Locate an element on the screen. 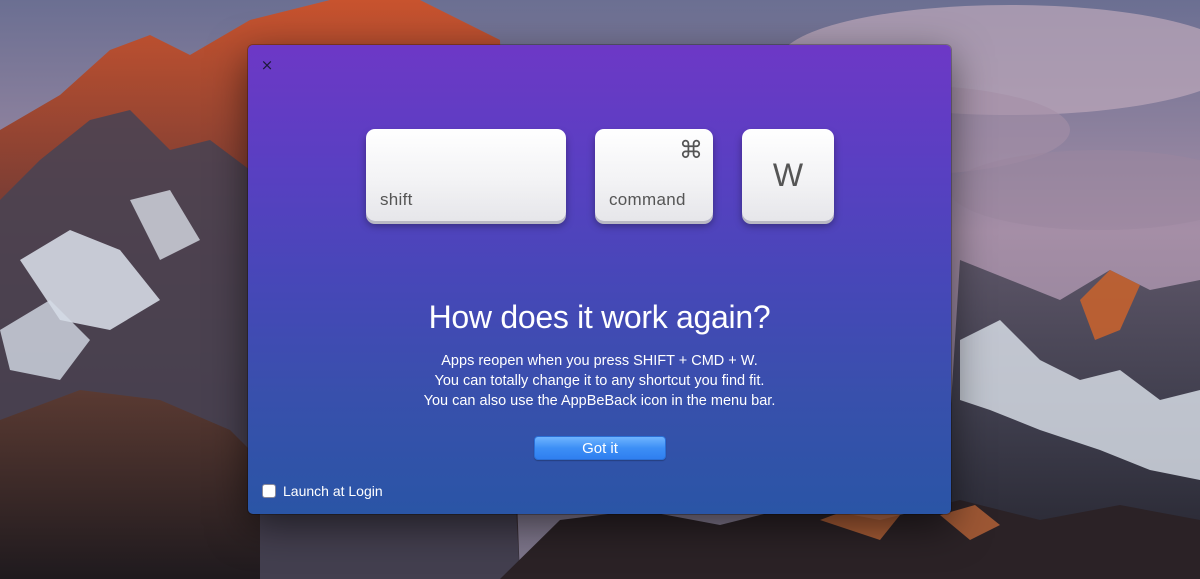  close-icon: × is located at coordinates (267, 65).